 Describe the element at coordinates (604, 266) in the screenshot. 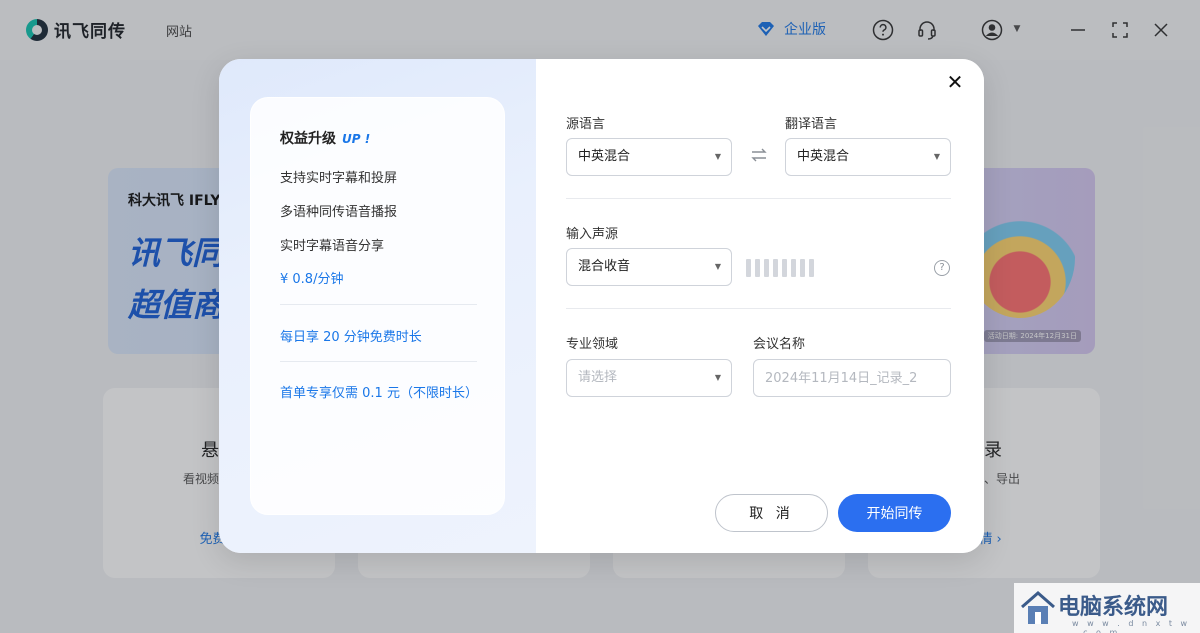

I see `input-source-value: 混合收音` at that location.